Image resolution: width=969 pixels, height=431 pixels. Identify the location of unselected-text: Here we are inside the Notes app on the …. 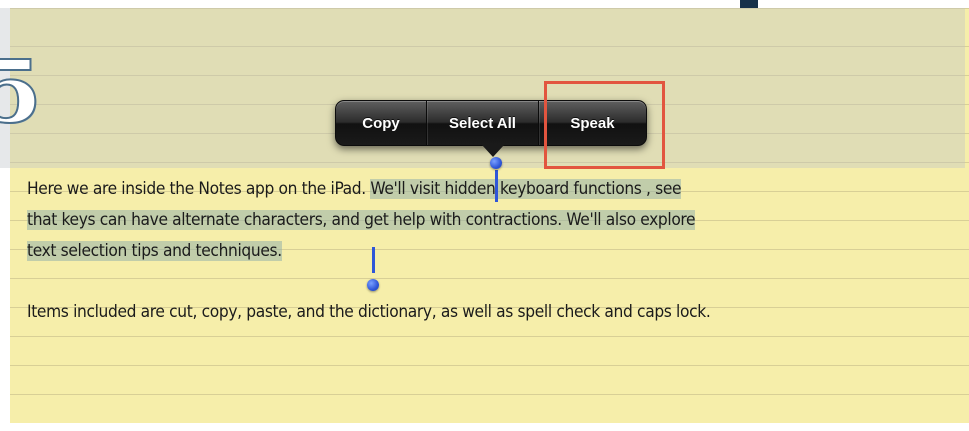
(199, 189).